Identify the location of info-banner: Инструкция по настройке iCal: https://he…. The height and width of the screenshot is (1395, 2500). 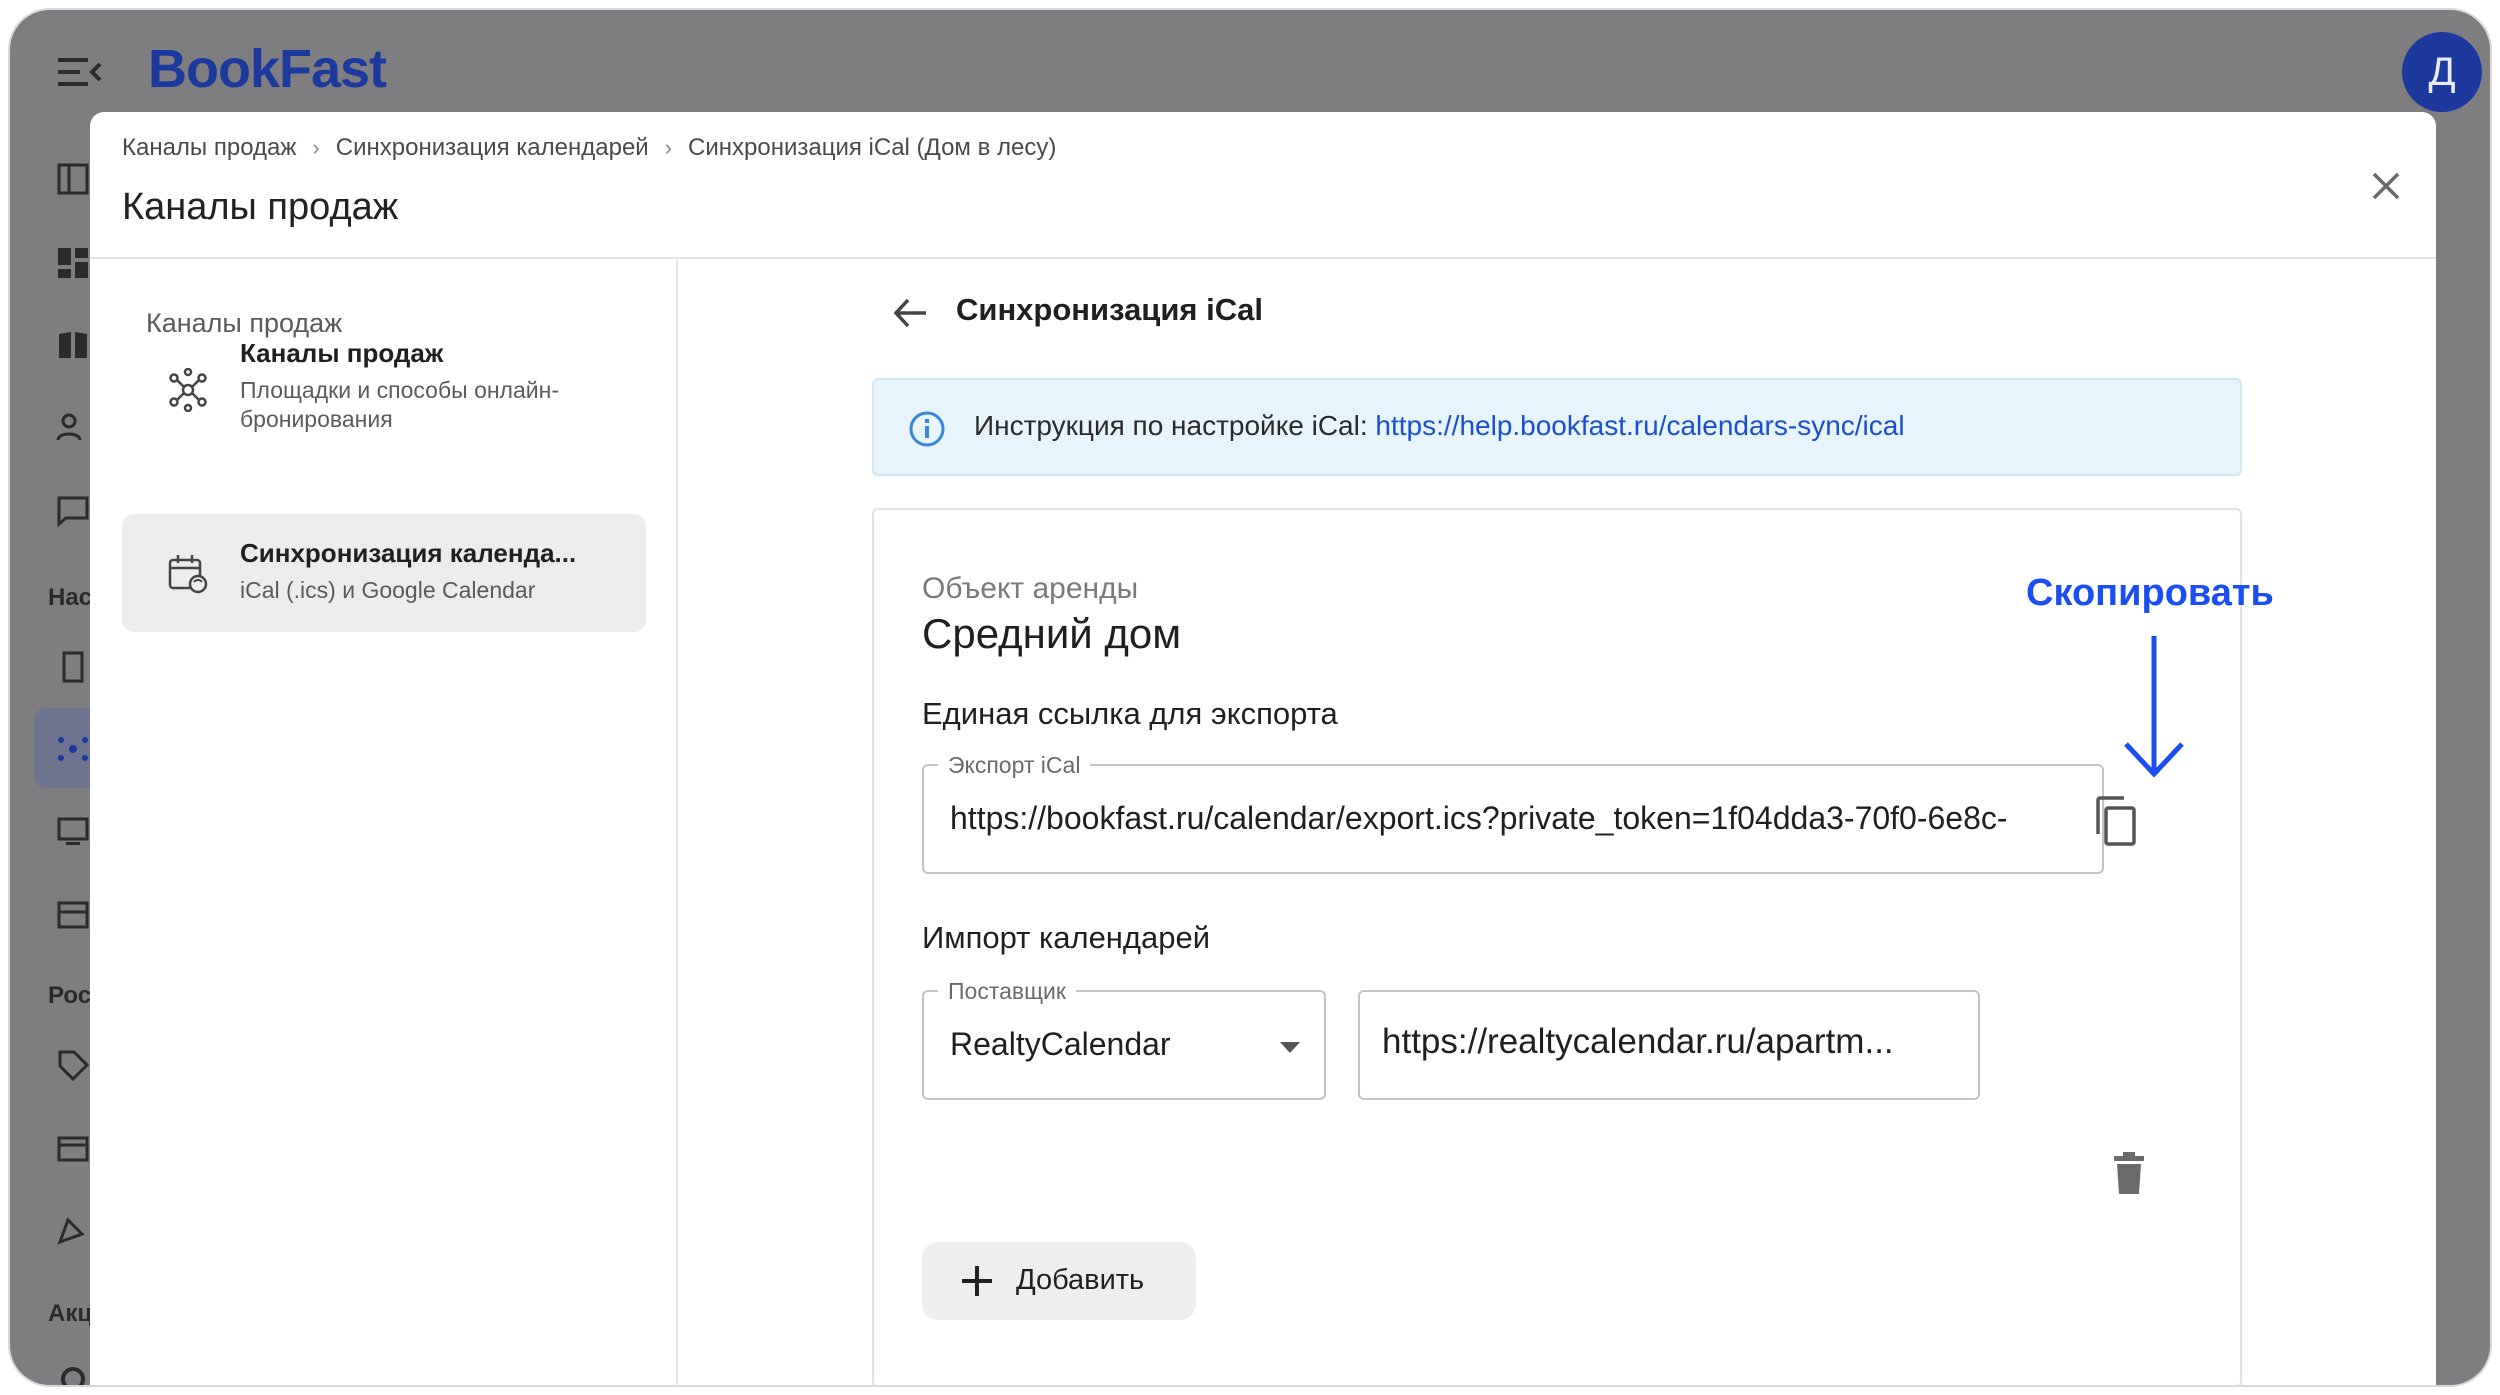
(1557, 427).